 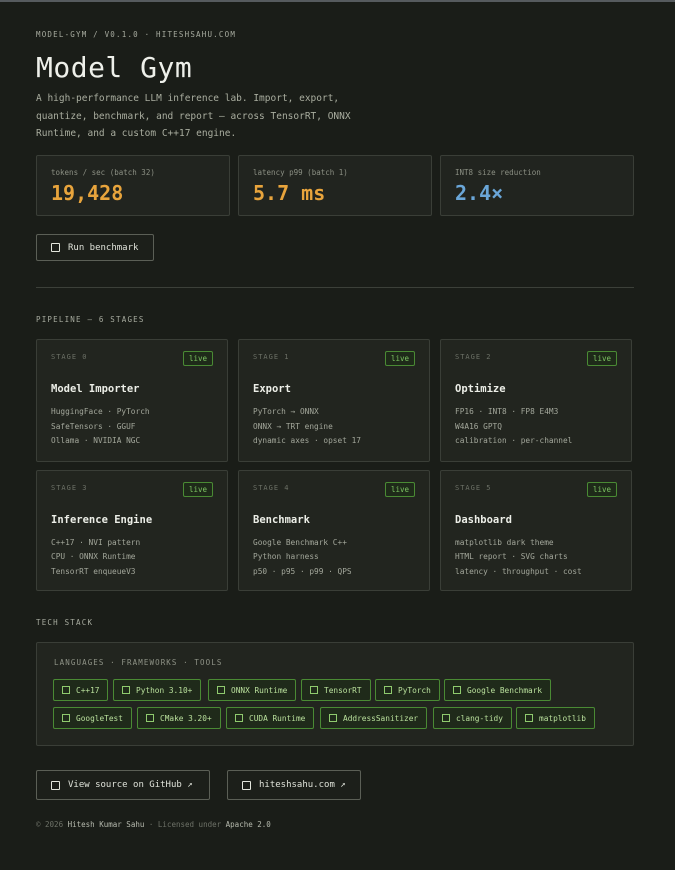 I want to click on stage-detail: Google Benchmark C++, so click(x=300, y=542).